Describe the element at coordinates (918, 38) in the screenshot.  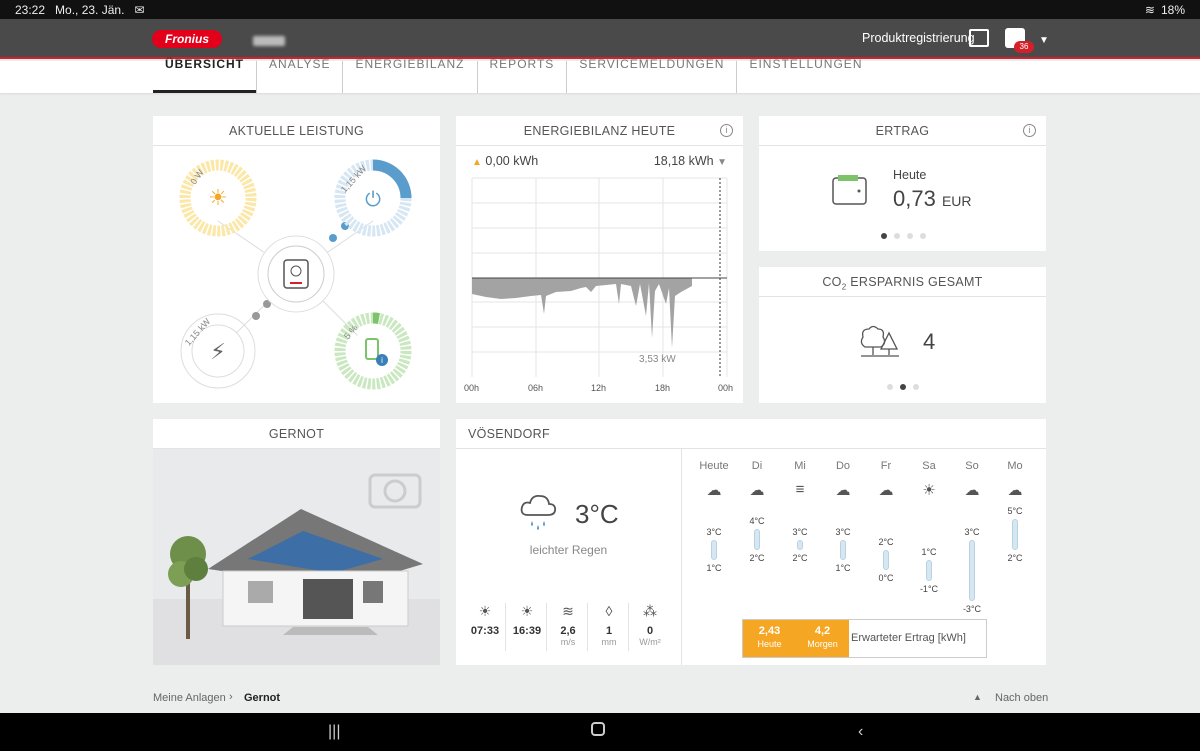
I see `product-registration-link: Produktregistrierung` at that location.